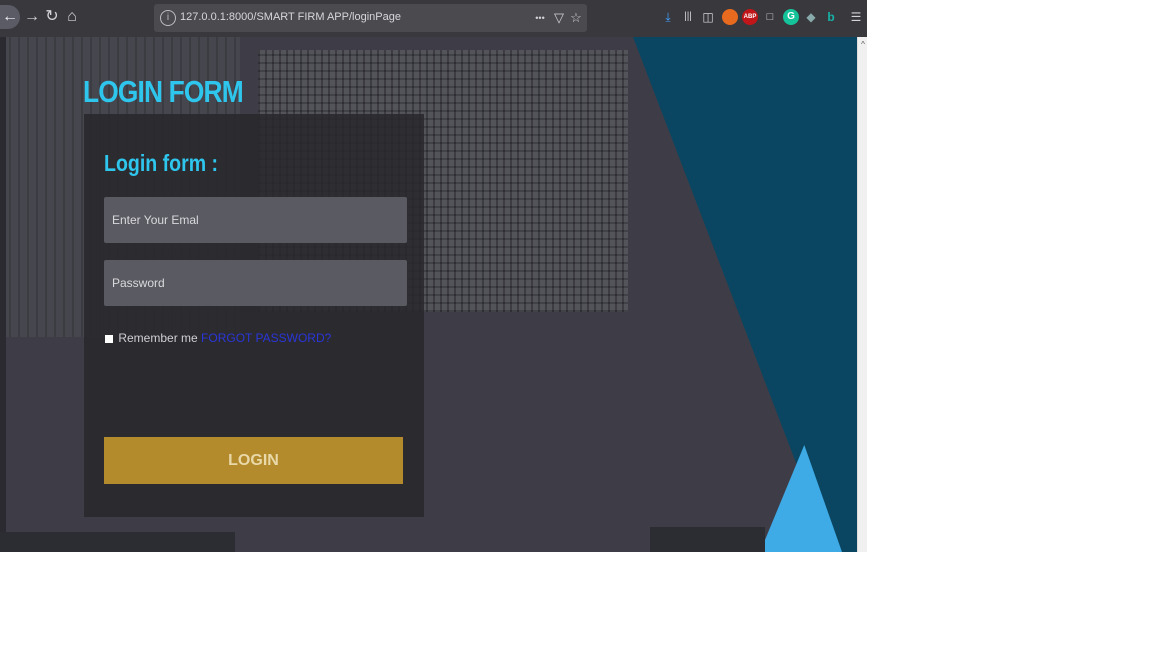 This screenshot has height=648, width=1152. What do you see at coordinates (559, 18) in the screenshot?
I see `pocket-icon: ▽` at bounding box center [559, 18].